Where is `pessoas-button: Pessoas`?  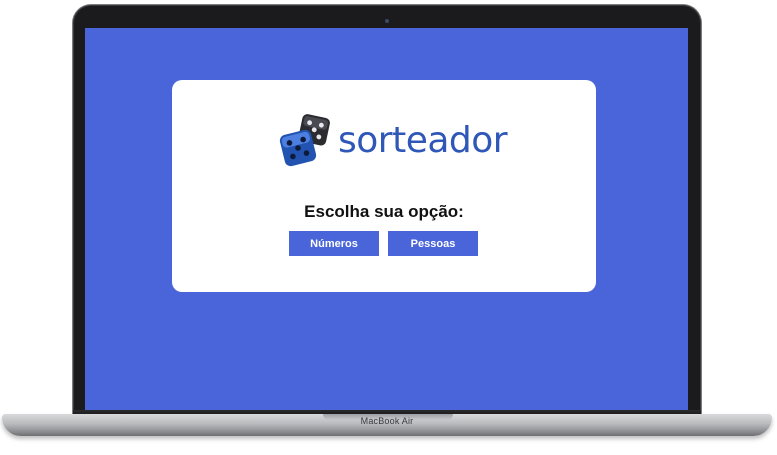
pessoas-button: Pessoas is located at coordinates (433, 243).